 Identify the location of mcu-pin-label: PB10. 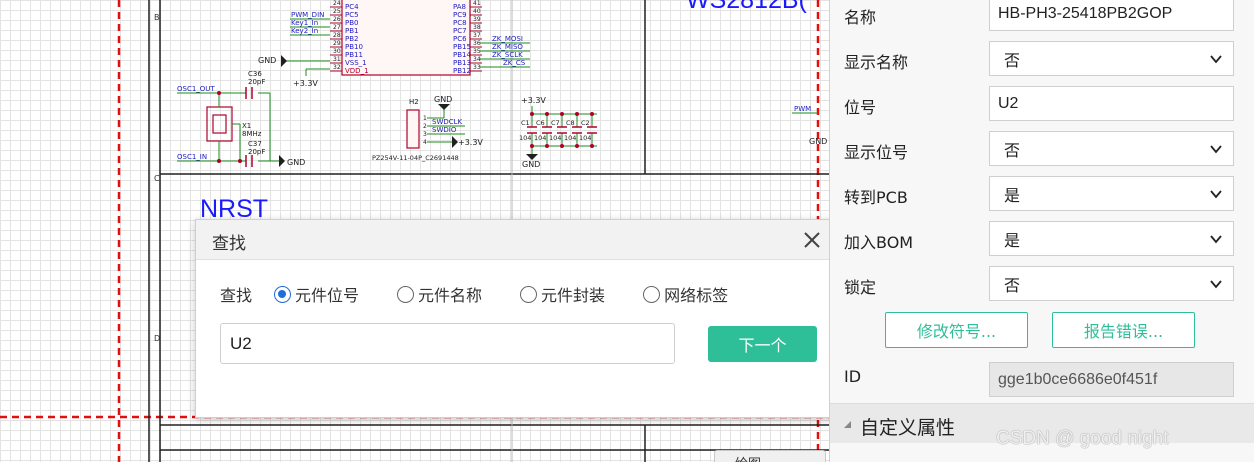
(354, 47).